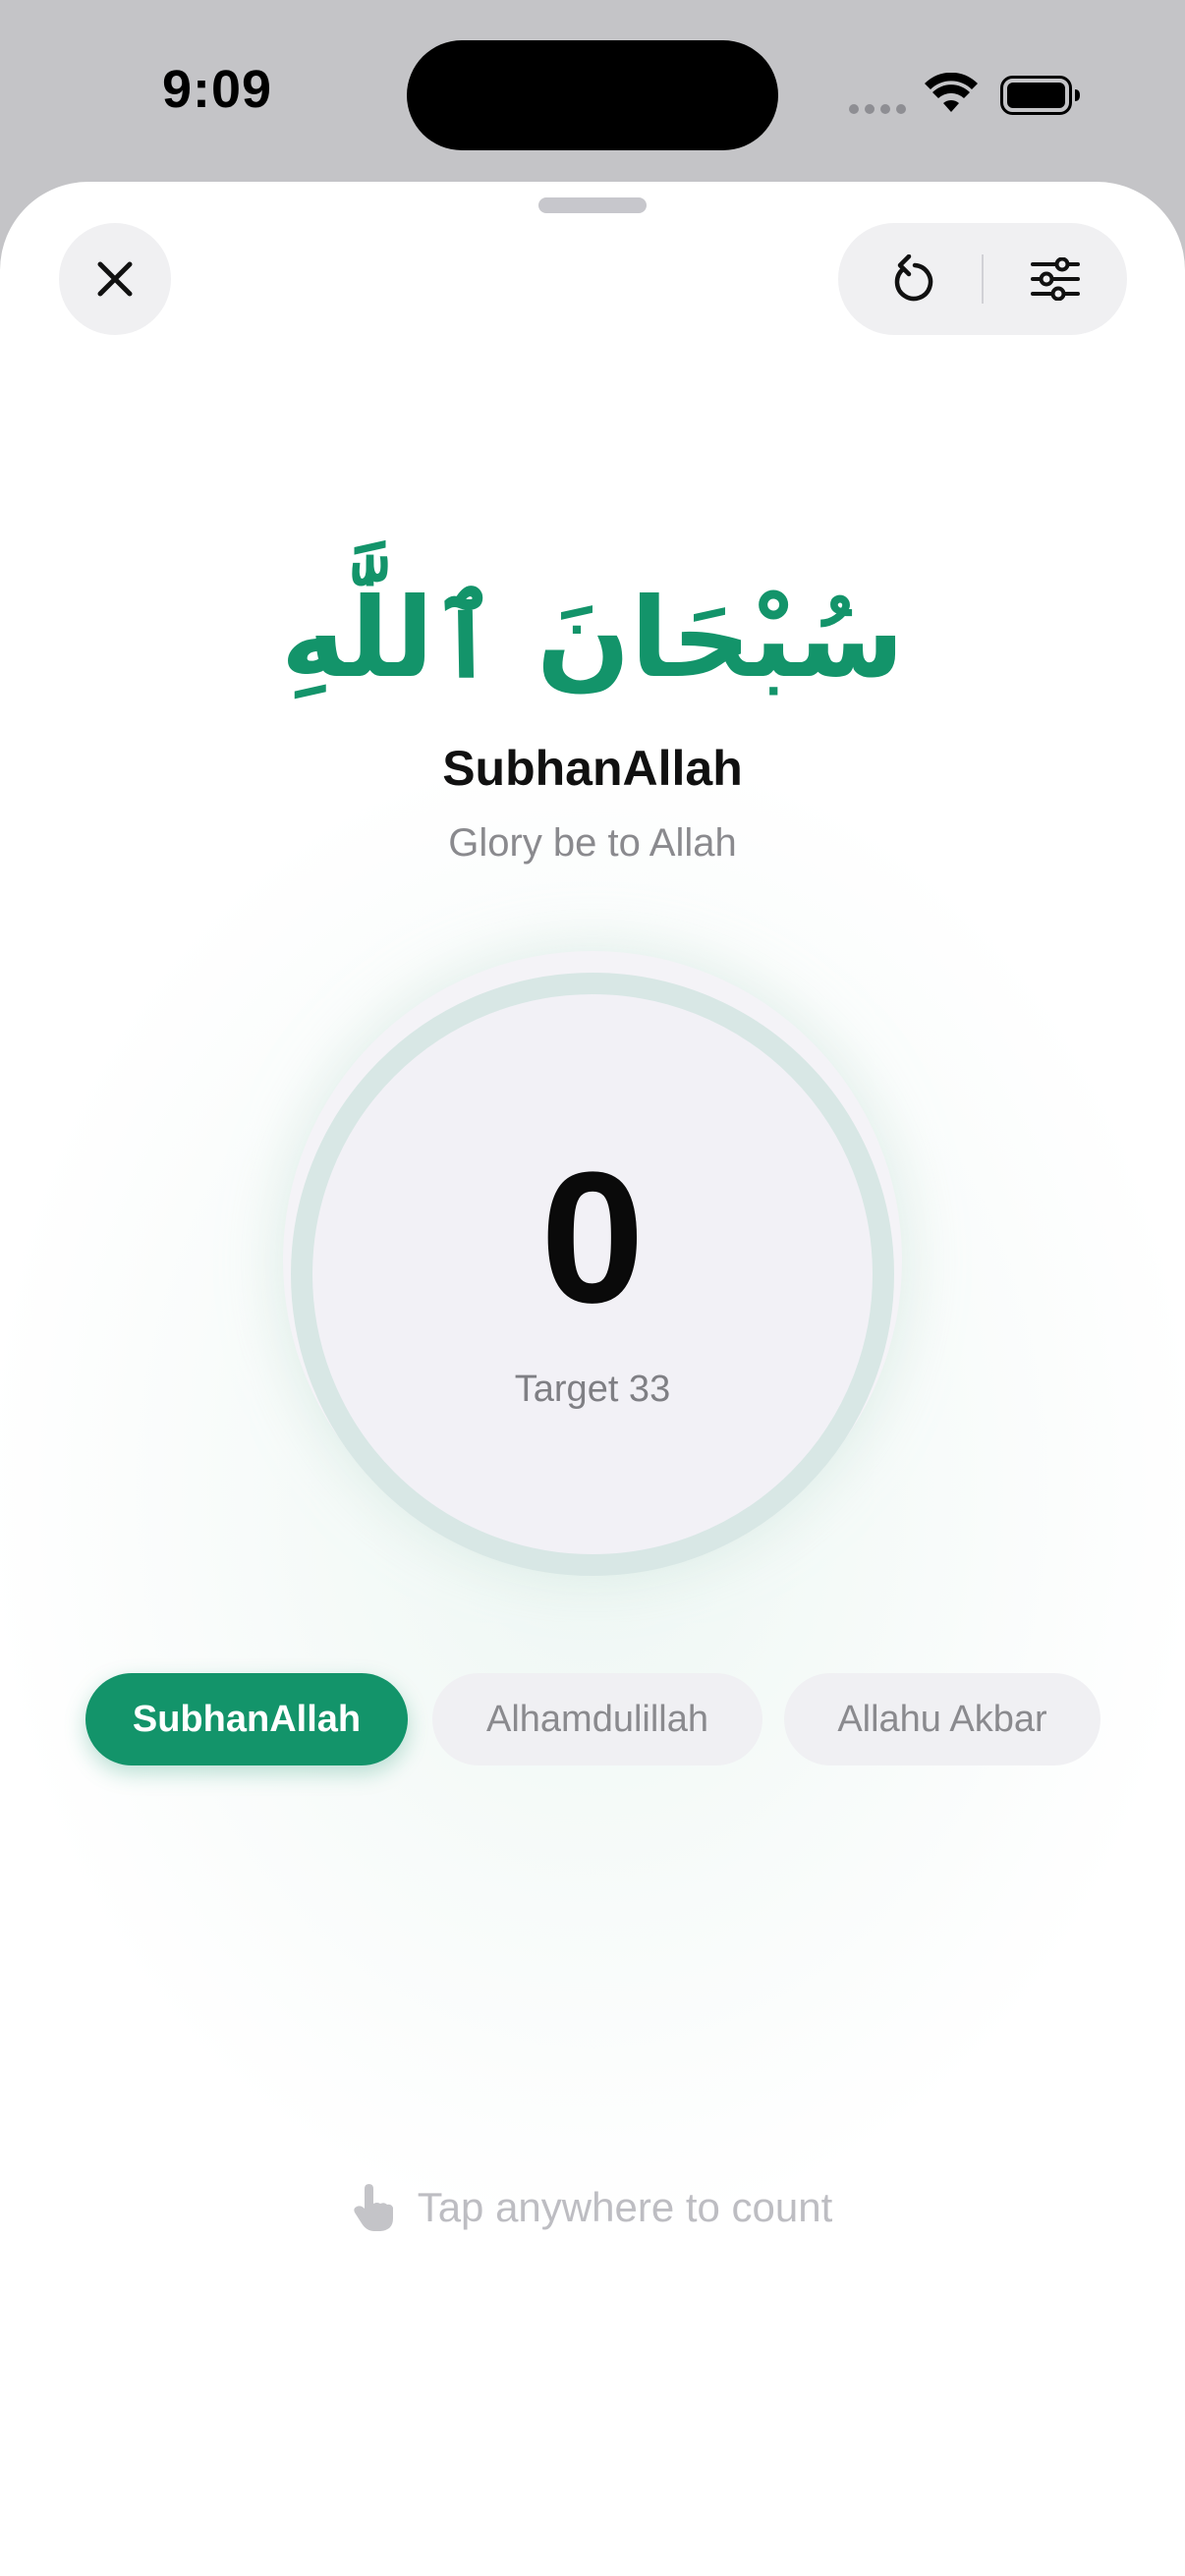 This screenshot has width=1185, height=2576. What do you see at coordinates (597, 1719) in the screenshot?
I see `chip-alhamdulillah: Alhamdulillah` at bounding box center [597, 1719].